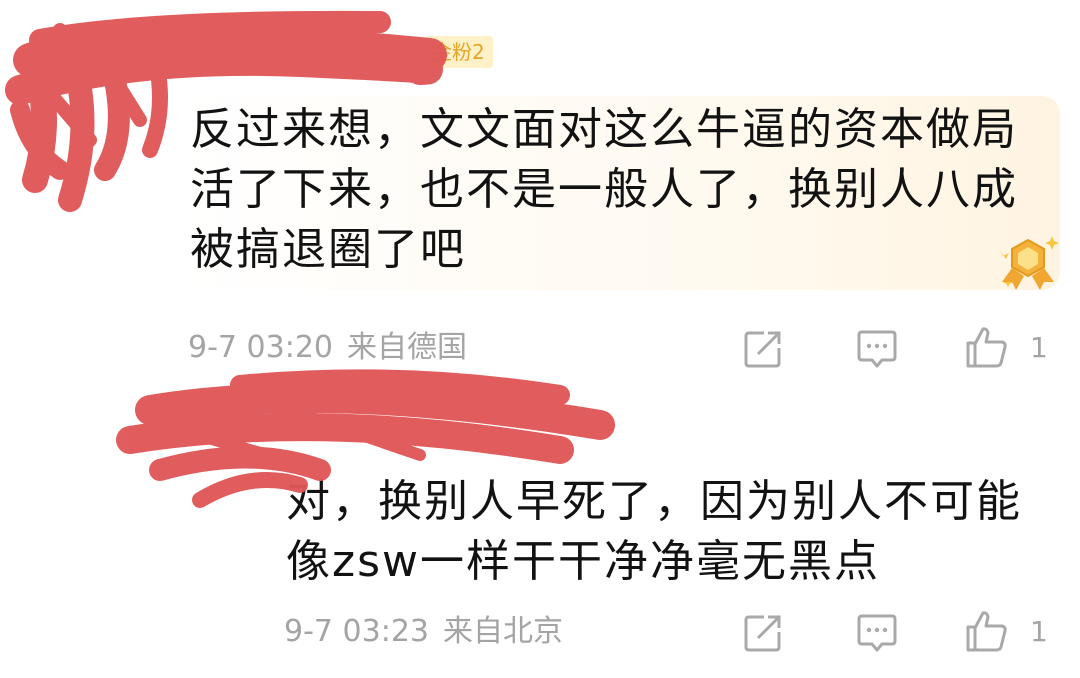 This screenshot has height=678, width=1080. I want to click on reply-meta: 9-7 03:23 来自北京, so click(423, 632).